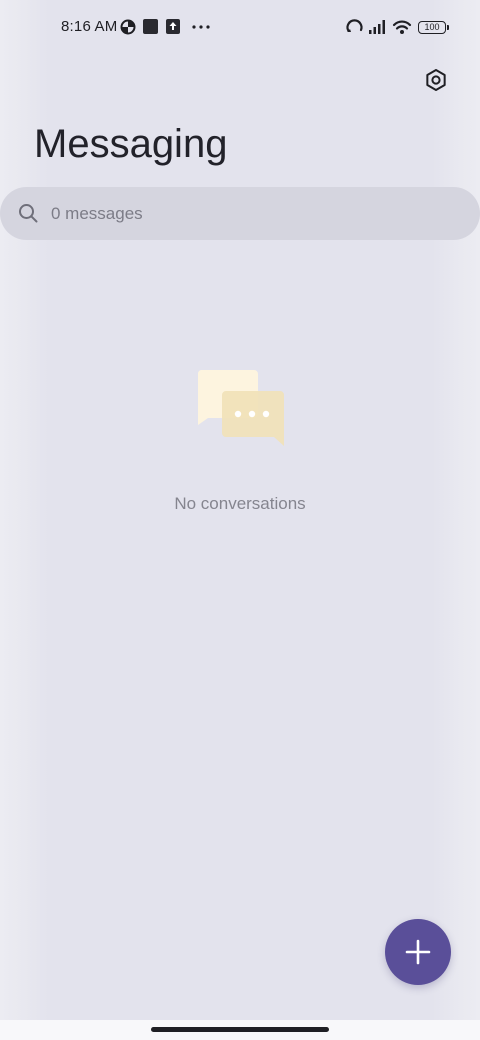 This screenshot has width=480, height=1040. Describe the element at coordinates (433, 27) in the screenshot. I see `battery-icon: 100` at that location.